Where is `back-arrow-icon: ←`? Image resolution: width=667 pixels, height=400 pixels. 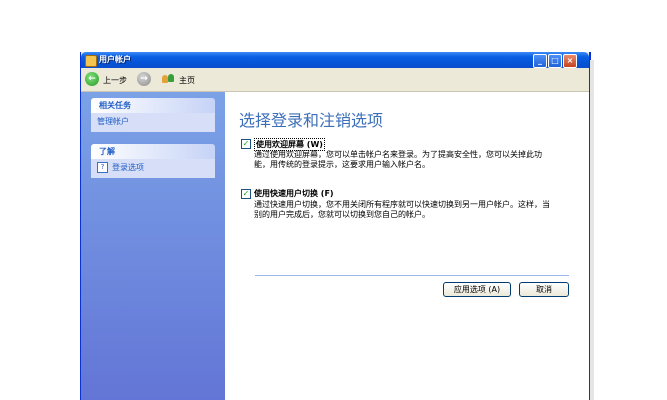 back-arrow-icon: ← is located at coordinates (92, 79).